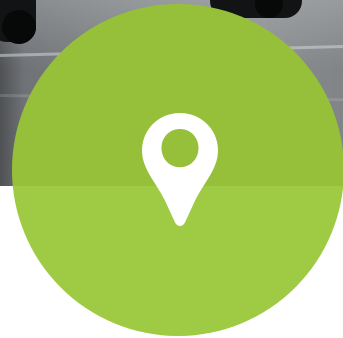  I want to click on map-pin-icon, so click(180, 169).